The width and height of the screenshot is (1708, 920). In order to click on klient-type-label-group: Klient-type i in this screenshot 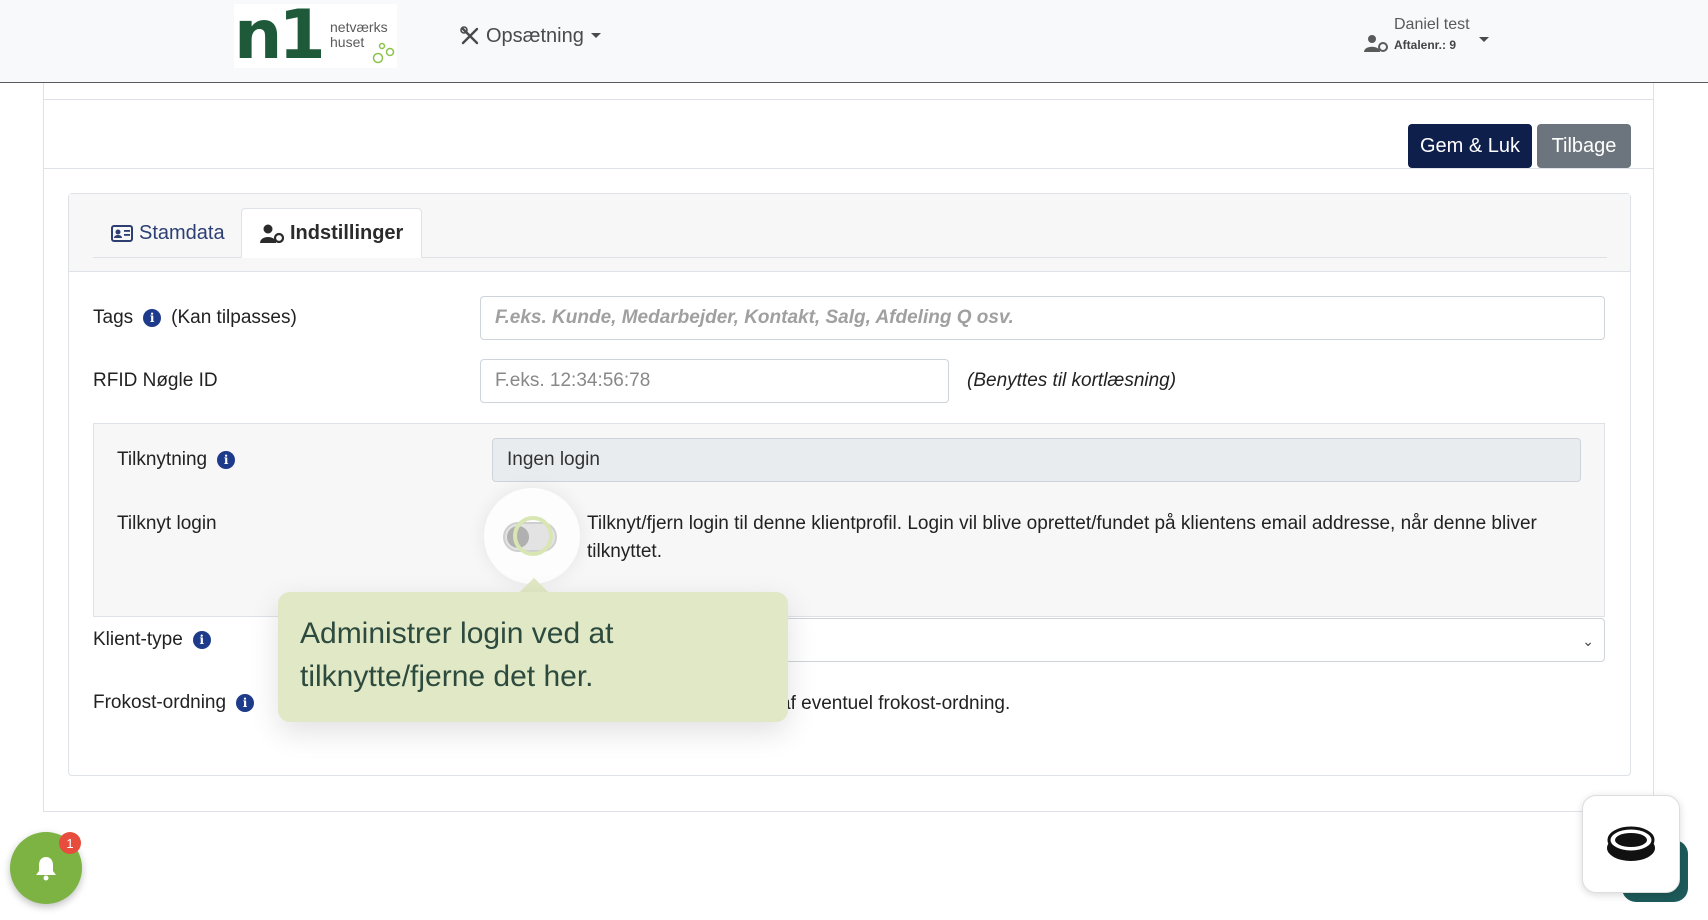, I will do `click(152, 640)`.